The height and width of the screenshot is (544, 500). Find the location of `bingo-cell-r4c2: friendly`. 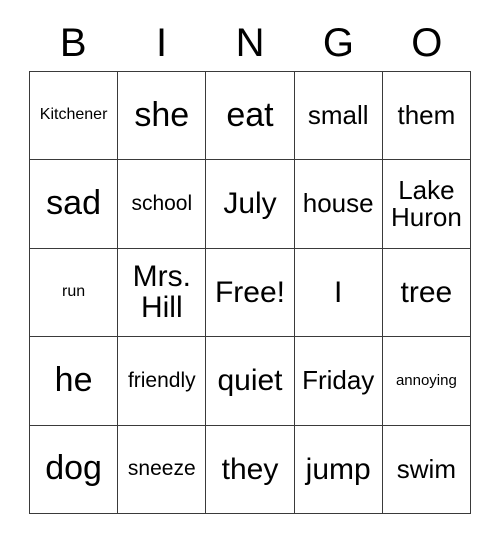

bingo-cell-r4c2: friendly is located at coordinates (162, 381).